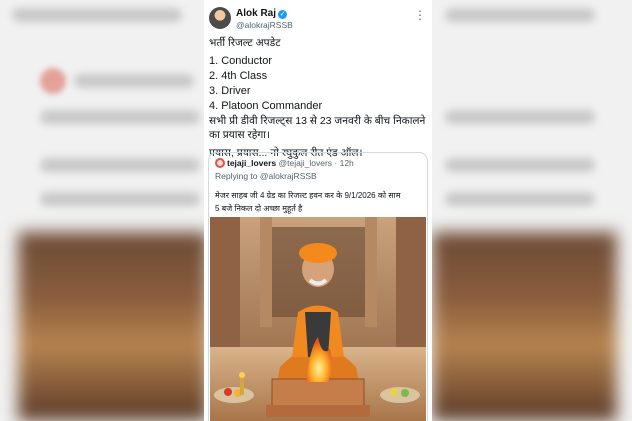 The height and width of the screenshot is (421, 632). What do you see at coordinates (134, 81) in the screenshot?
I see `blurred-name-text` at bounding box center [134, 81].